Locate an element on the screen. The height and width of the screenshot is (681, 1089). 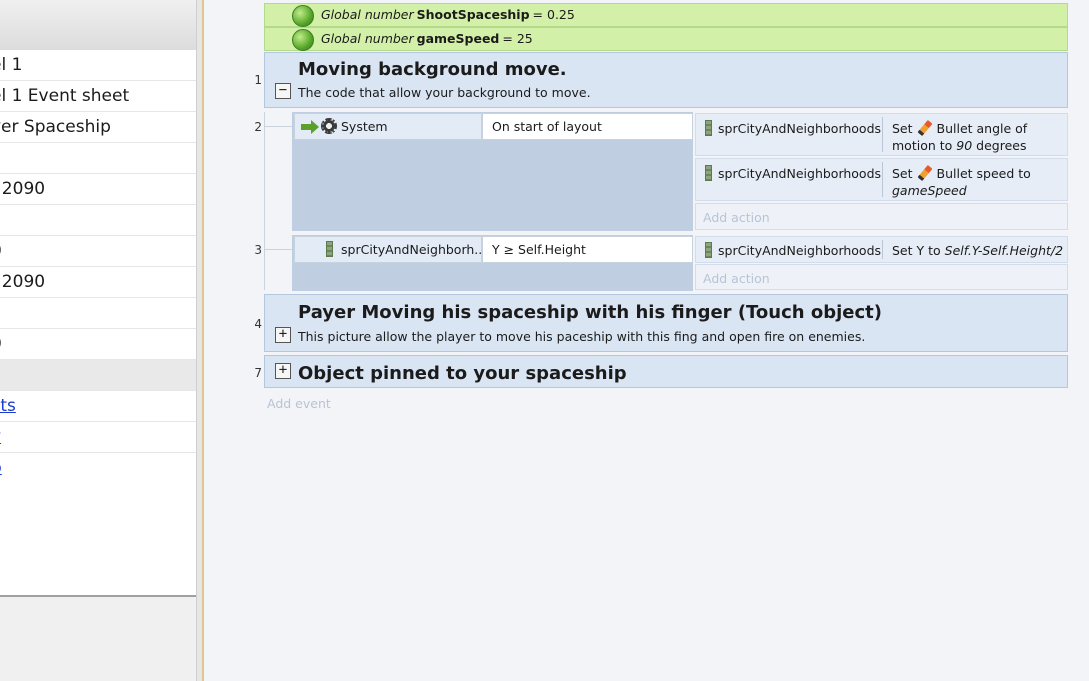
action-text: degrees is located at coordinates (1001, 145).